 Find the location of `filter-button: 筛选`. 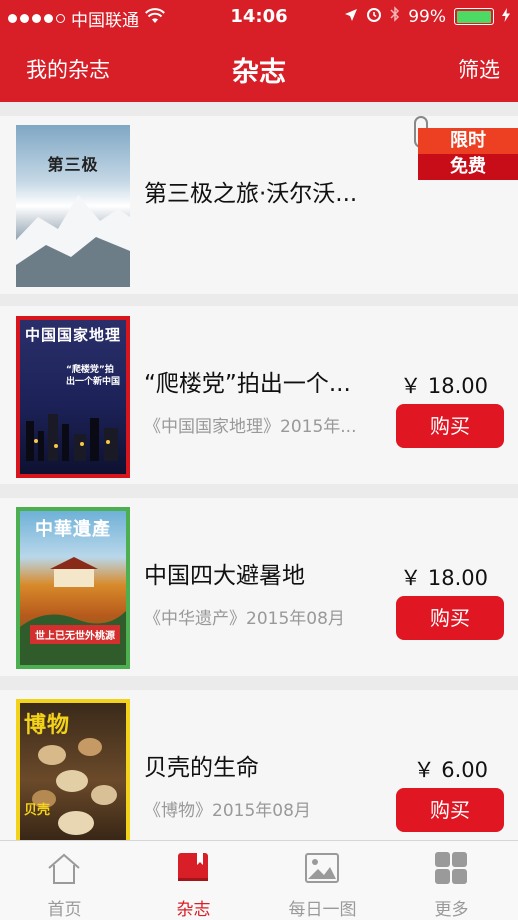

filter-button: 筛选 is located at coordinates (479, 69).